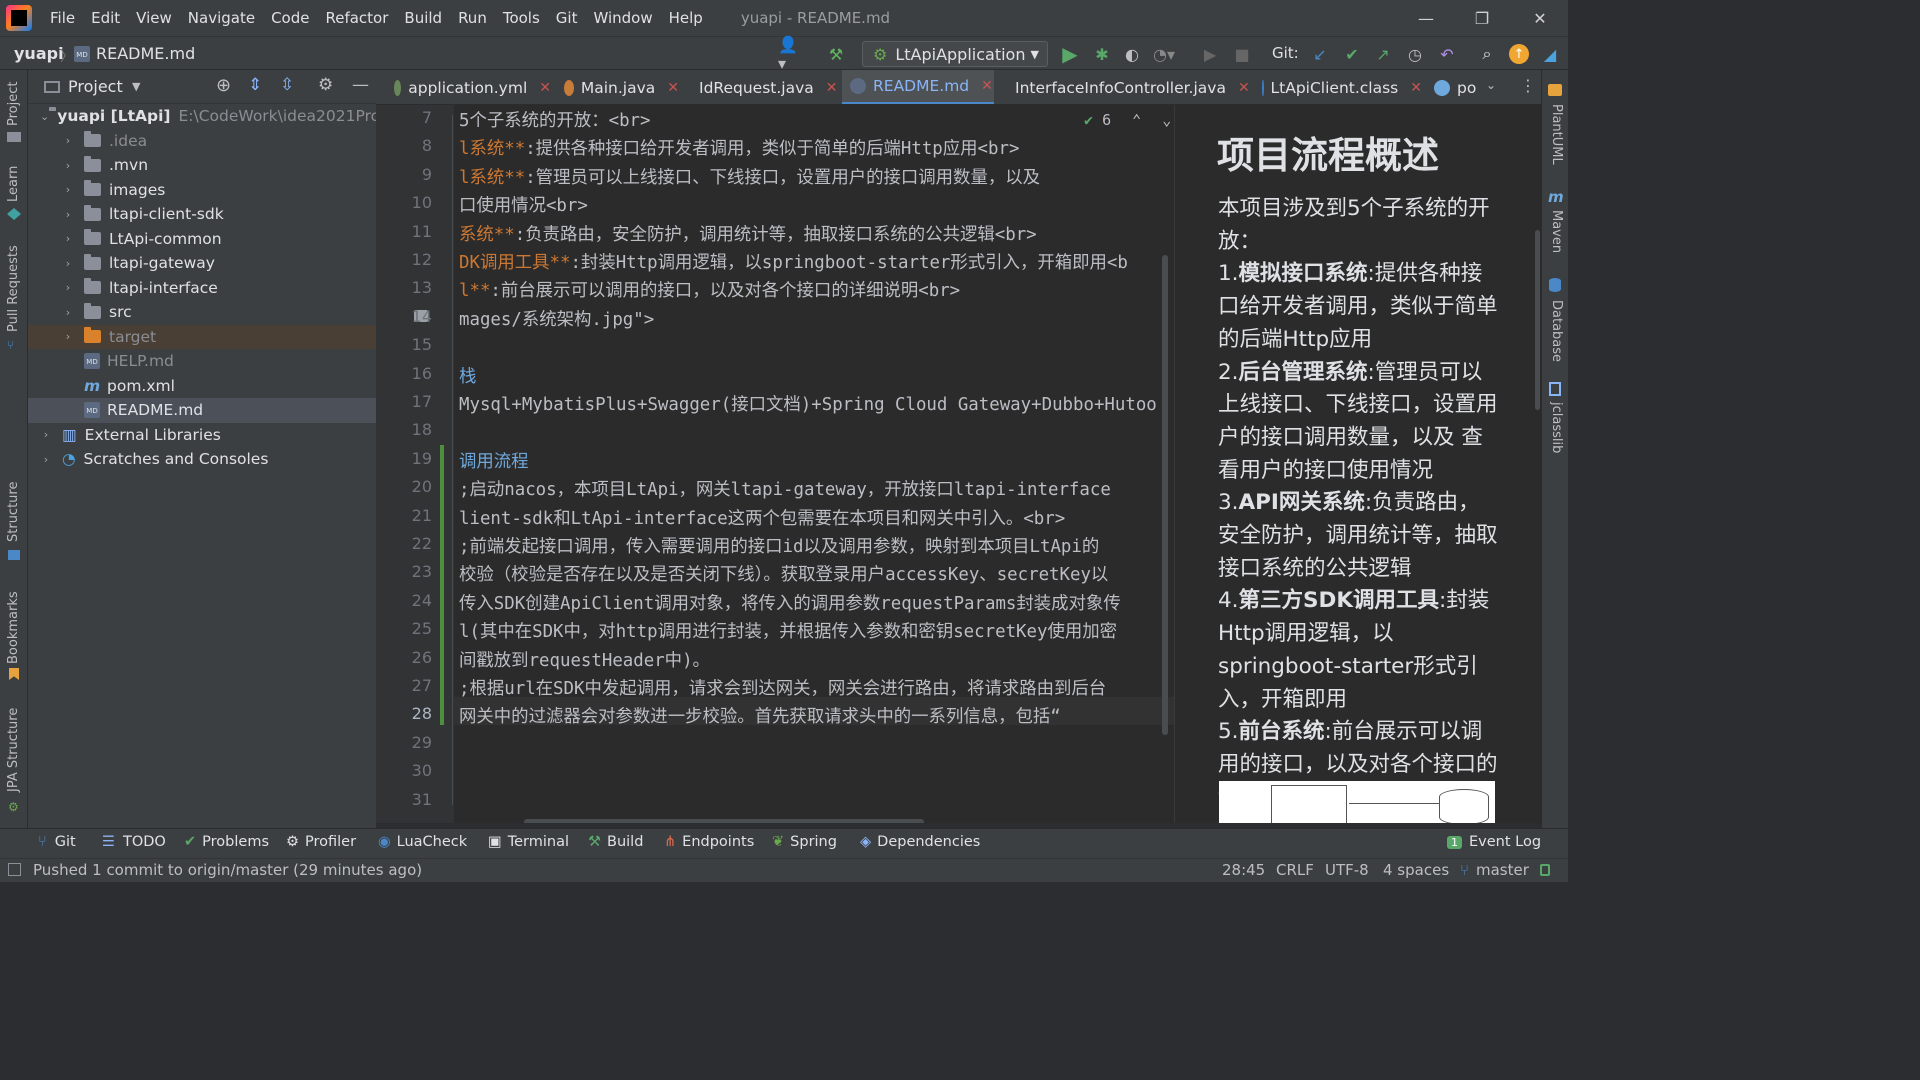 Image resolution: width=1920 pixels, height=1080 pixels. Describe the element at coordinates (290, 18) in the screenshot. I see `menu-code: Code` at that location.